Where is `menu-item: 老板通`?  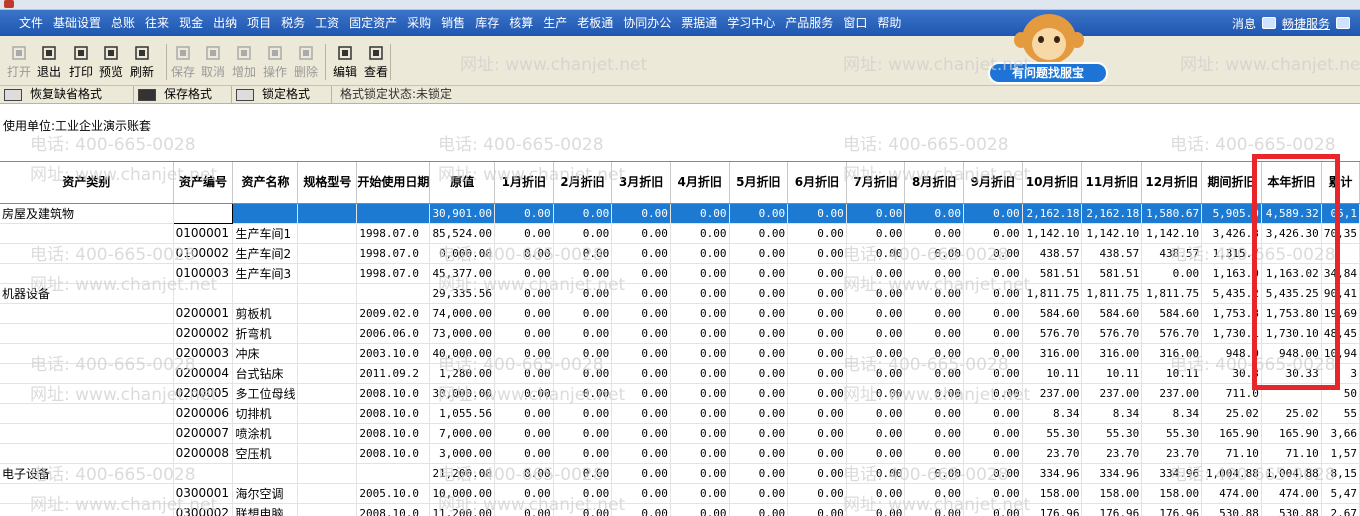 menu-item: 老板通 is located at coordinates (595, 23).